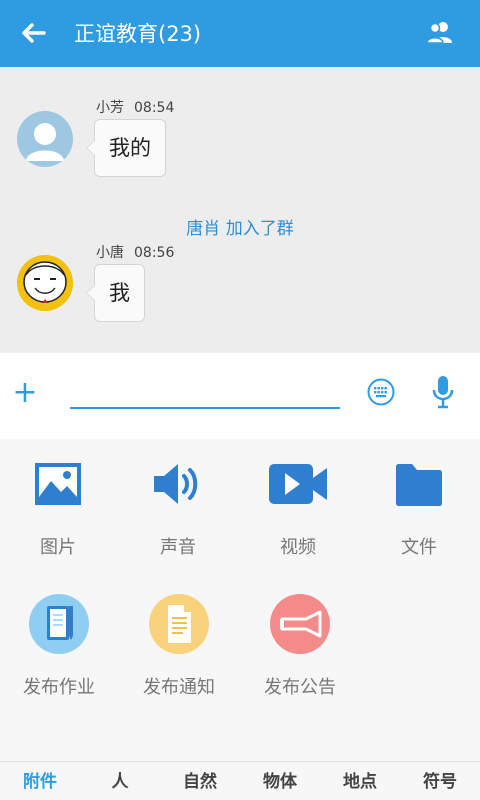  Describe the element at coordinates (110, 253) in the screenshot. I see `sender-name: 小唐` at that location.